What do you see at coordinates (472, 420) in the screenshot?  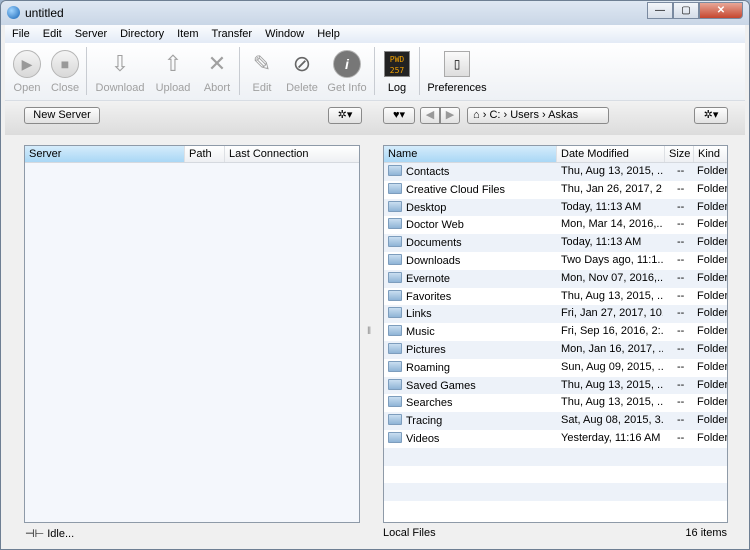 I see `file-name: Tracing` at bounding box center [472, 420].